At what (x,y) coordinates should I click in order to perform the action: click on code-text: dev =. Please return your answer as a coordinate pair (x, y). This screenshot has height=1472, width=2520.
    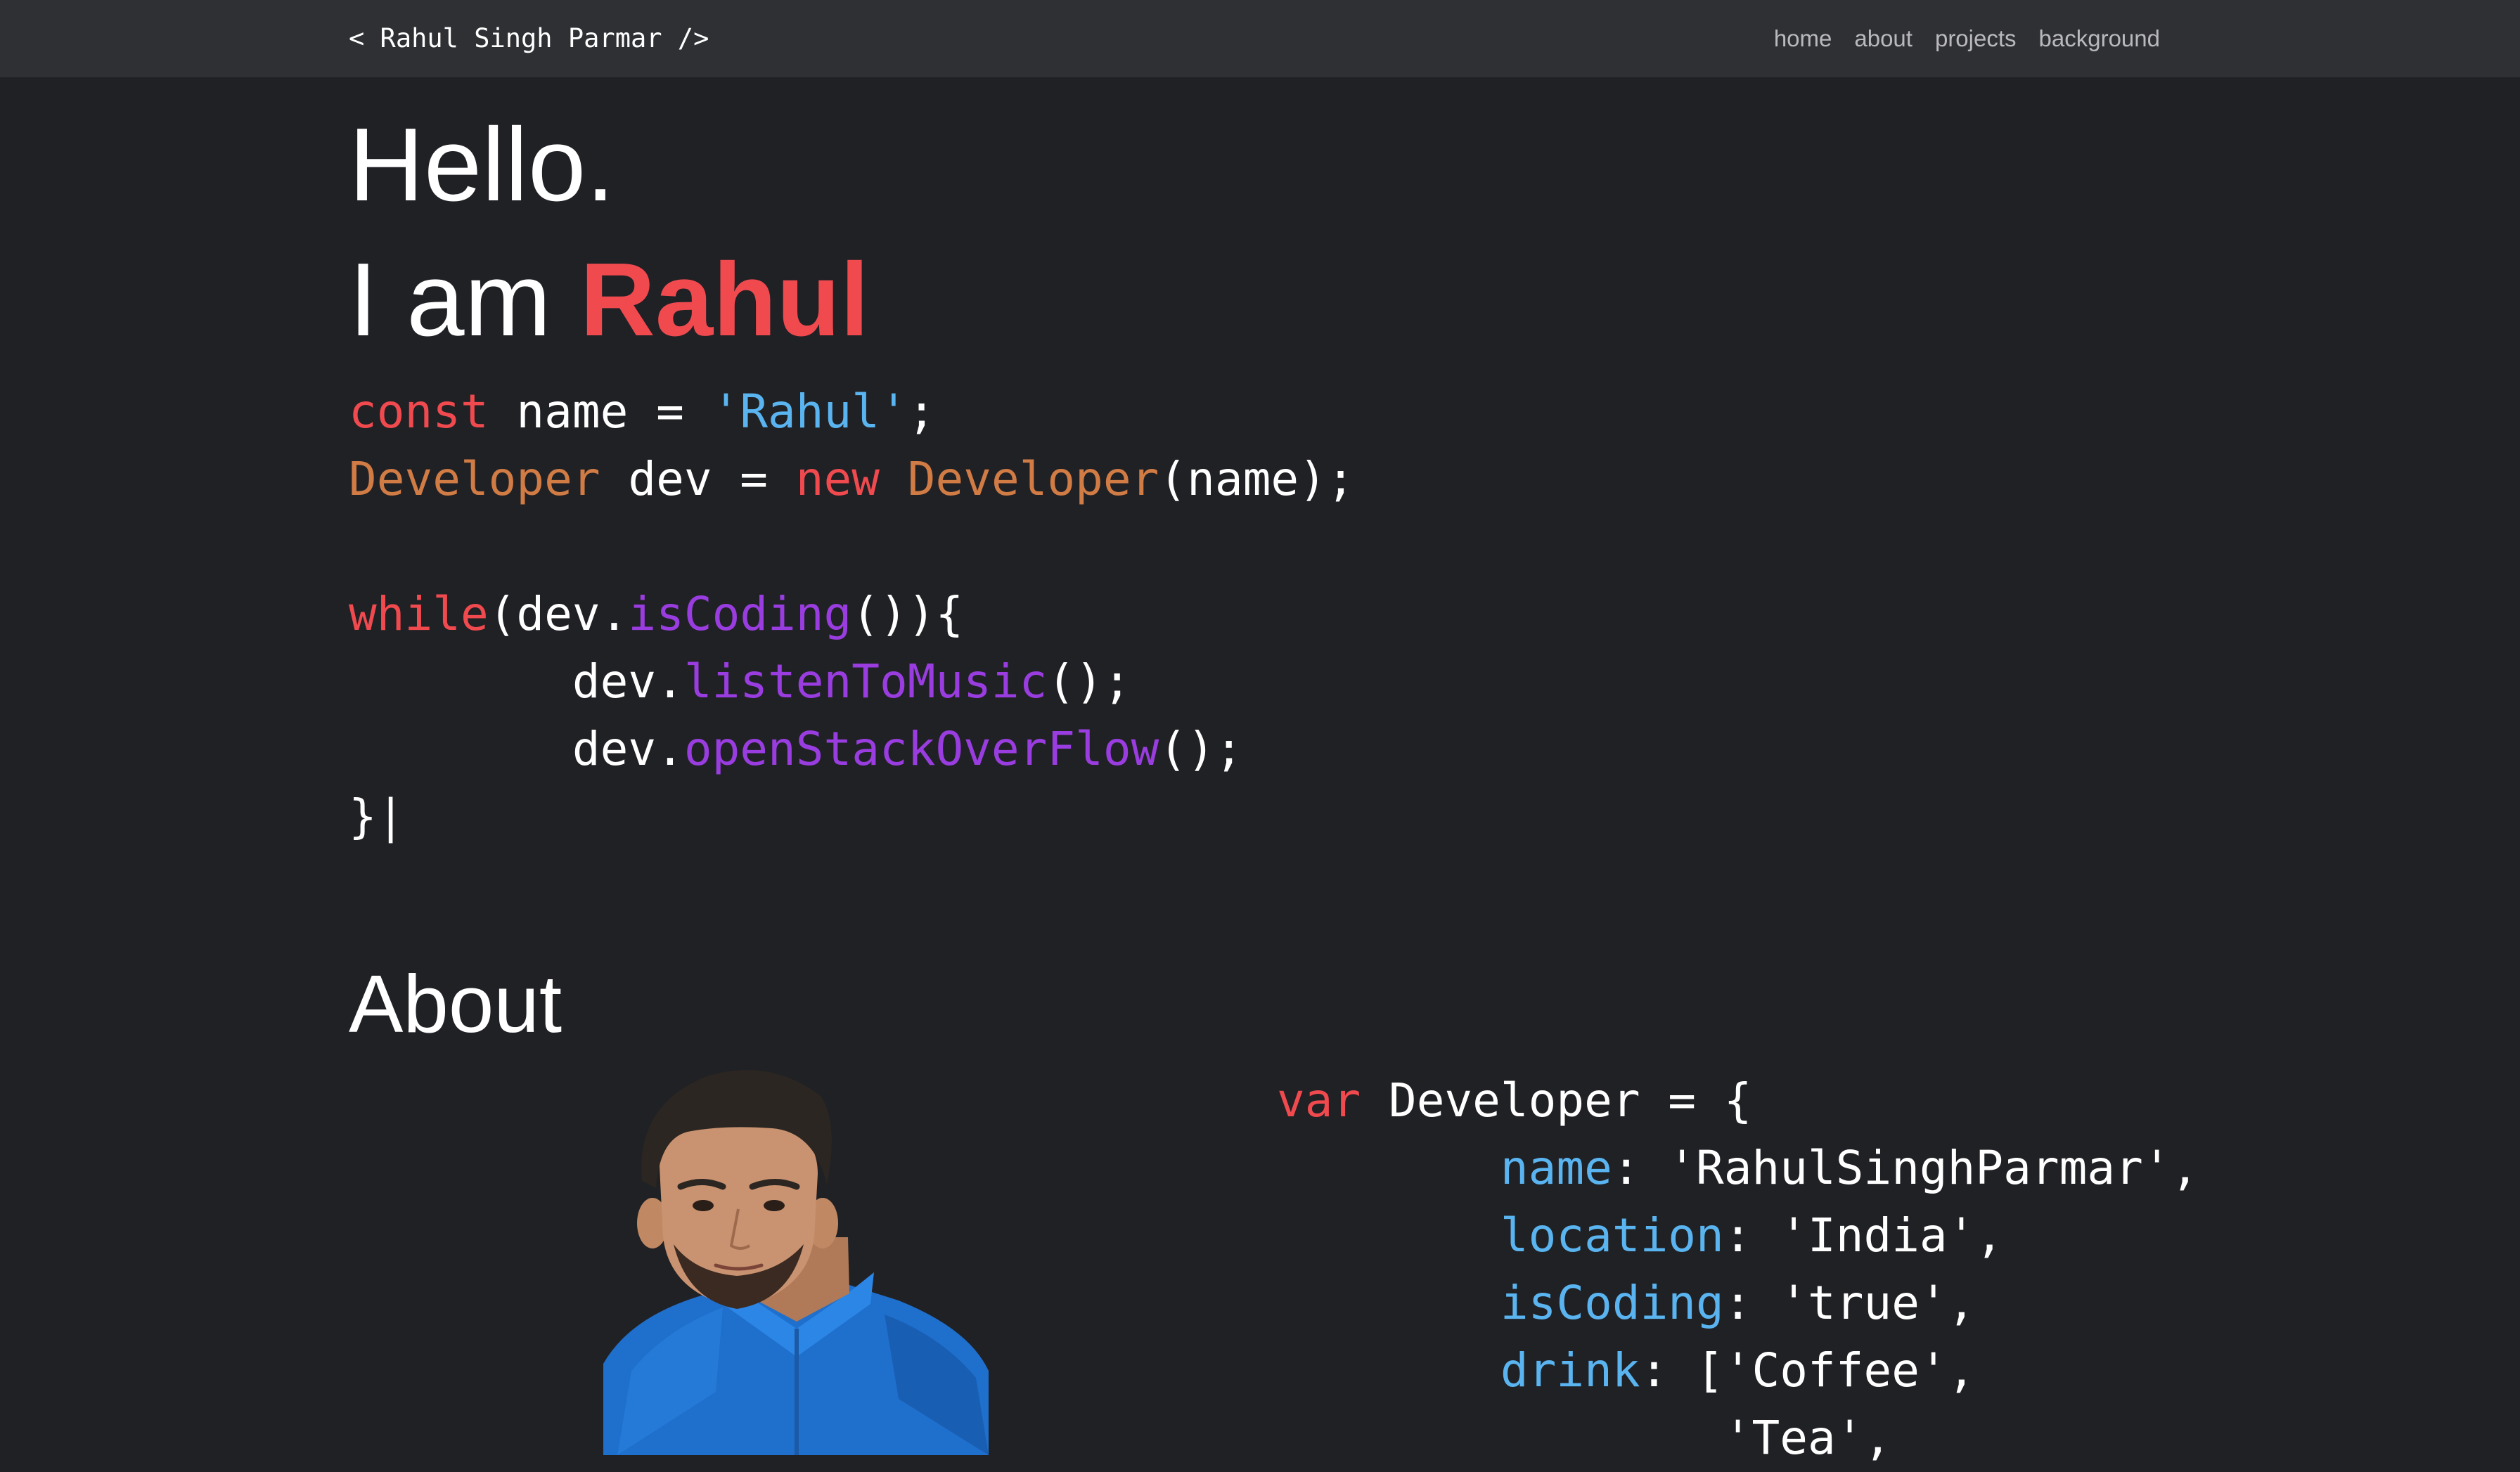
    Looking at the image, I should click on (698, 479).